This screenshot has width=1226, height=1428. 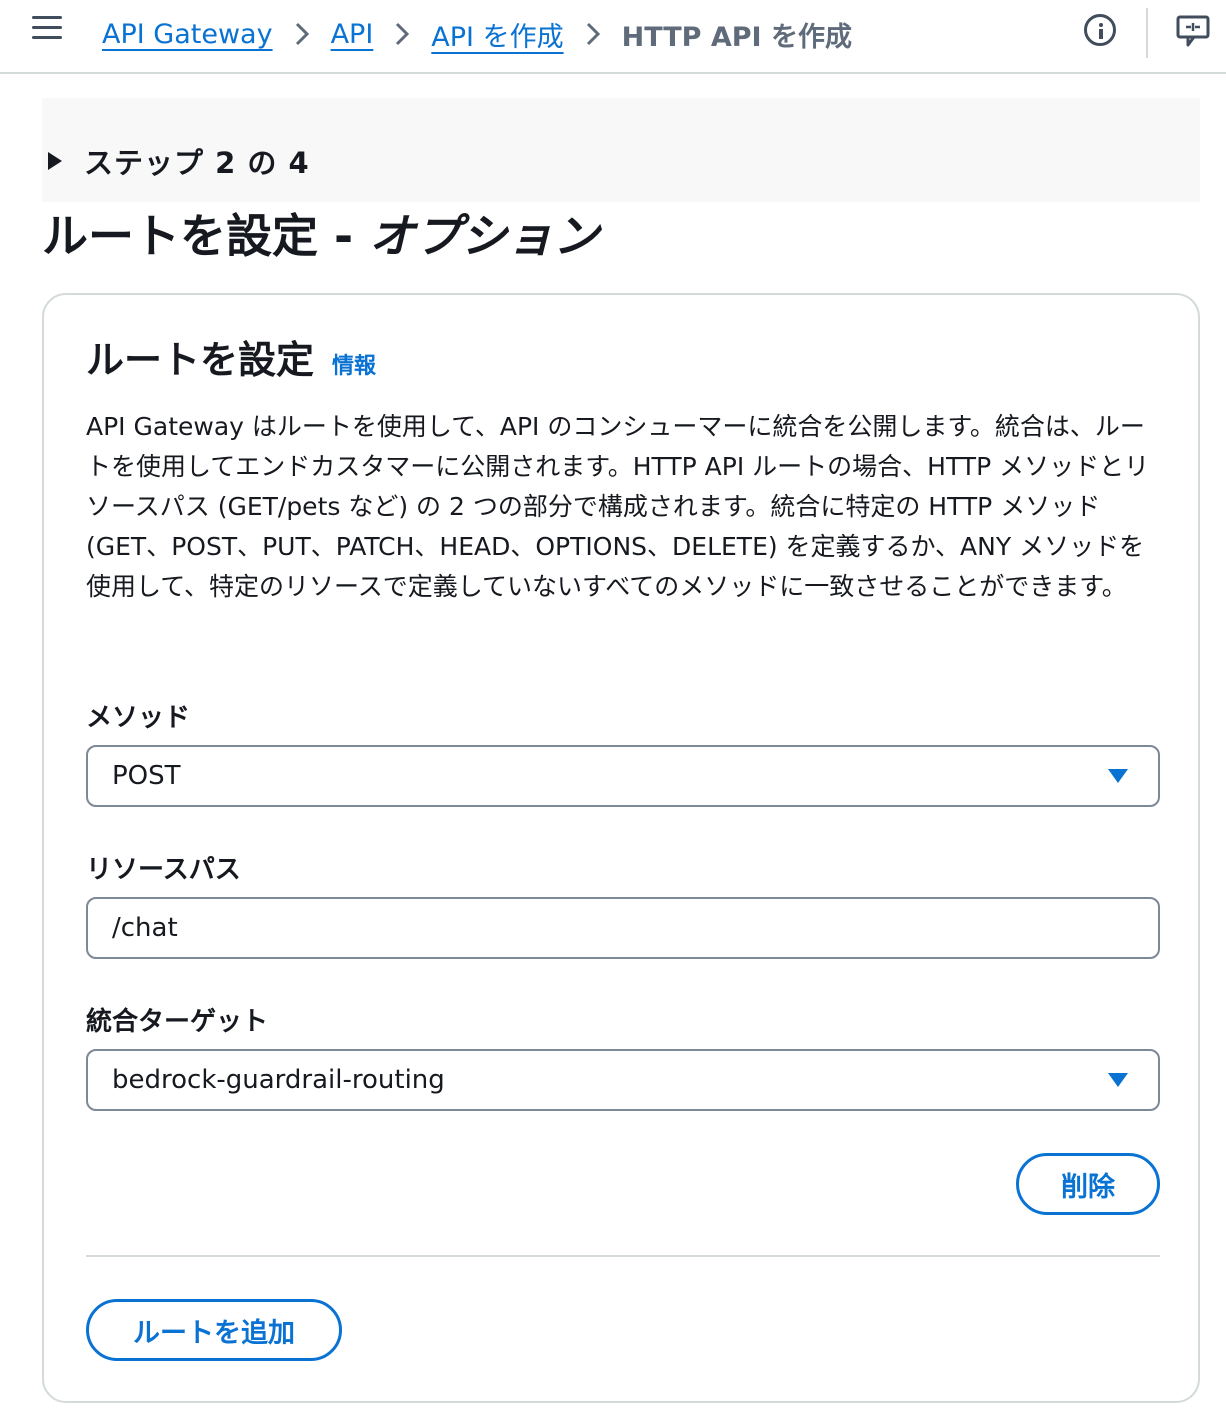 What do you see at coordinates (163, 870) in the screenshot?
I see `resource-path-label: リソースパス` at bounding box center [163, 870].